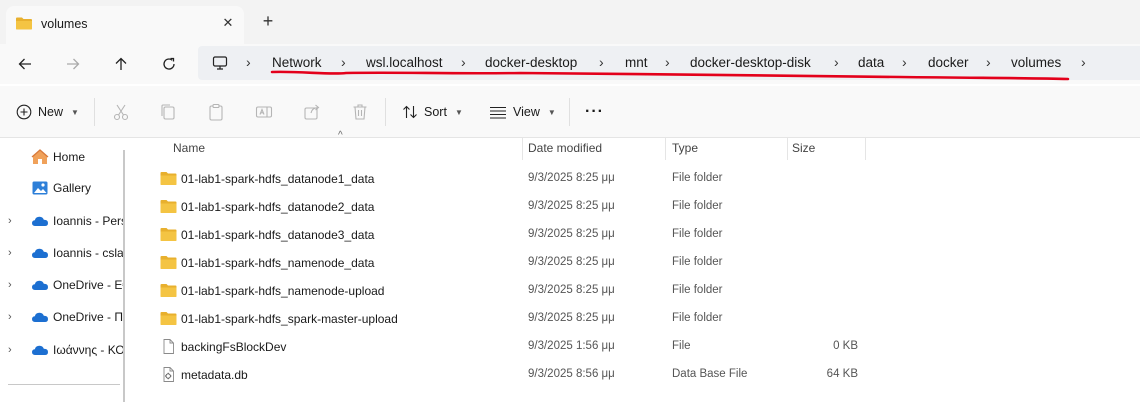  Describe the element at coordinates (124, 276) in the screenshot. I see `sidebar-scrollbar` at that location.